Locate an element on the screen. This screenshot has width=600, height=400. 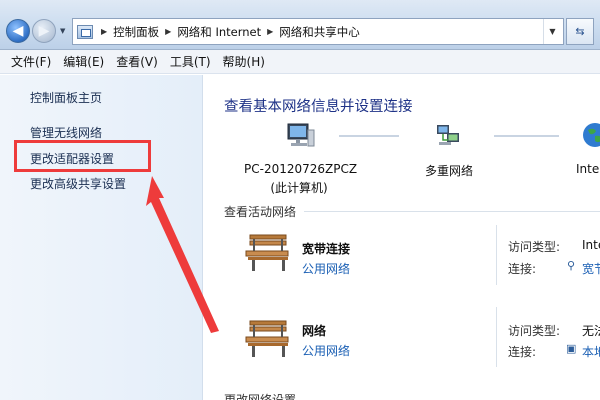
breadcrumb-network-sharing-center: 网络和共享中心 is located at coordinates (319, 32).